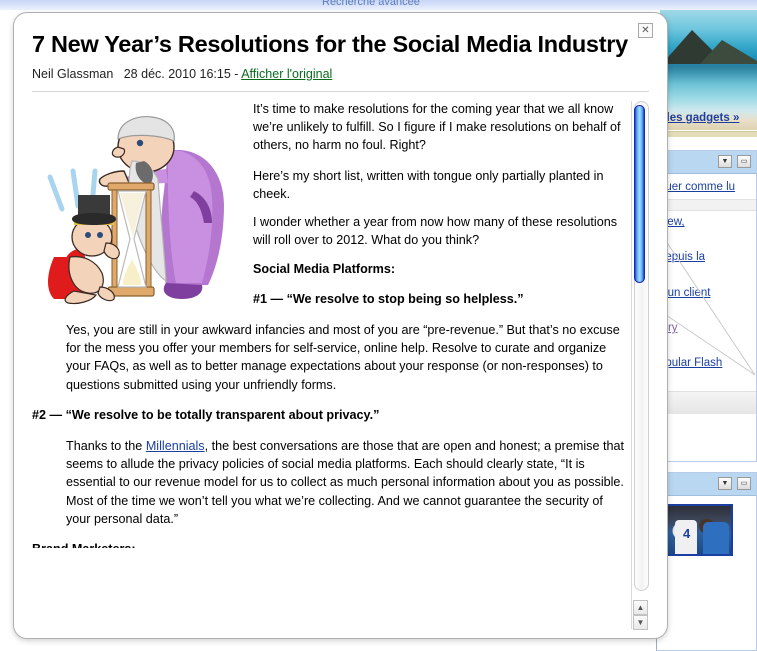  What do you see at coordinates (135, 210) in the screenshot?
I see `illustration-svg` at bounding box center [135, 210].